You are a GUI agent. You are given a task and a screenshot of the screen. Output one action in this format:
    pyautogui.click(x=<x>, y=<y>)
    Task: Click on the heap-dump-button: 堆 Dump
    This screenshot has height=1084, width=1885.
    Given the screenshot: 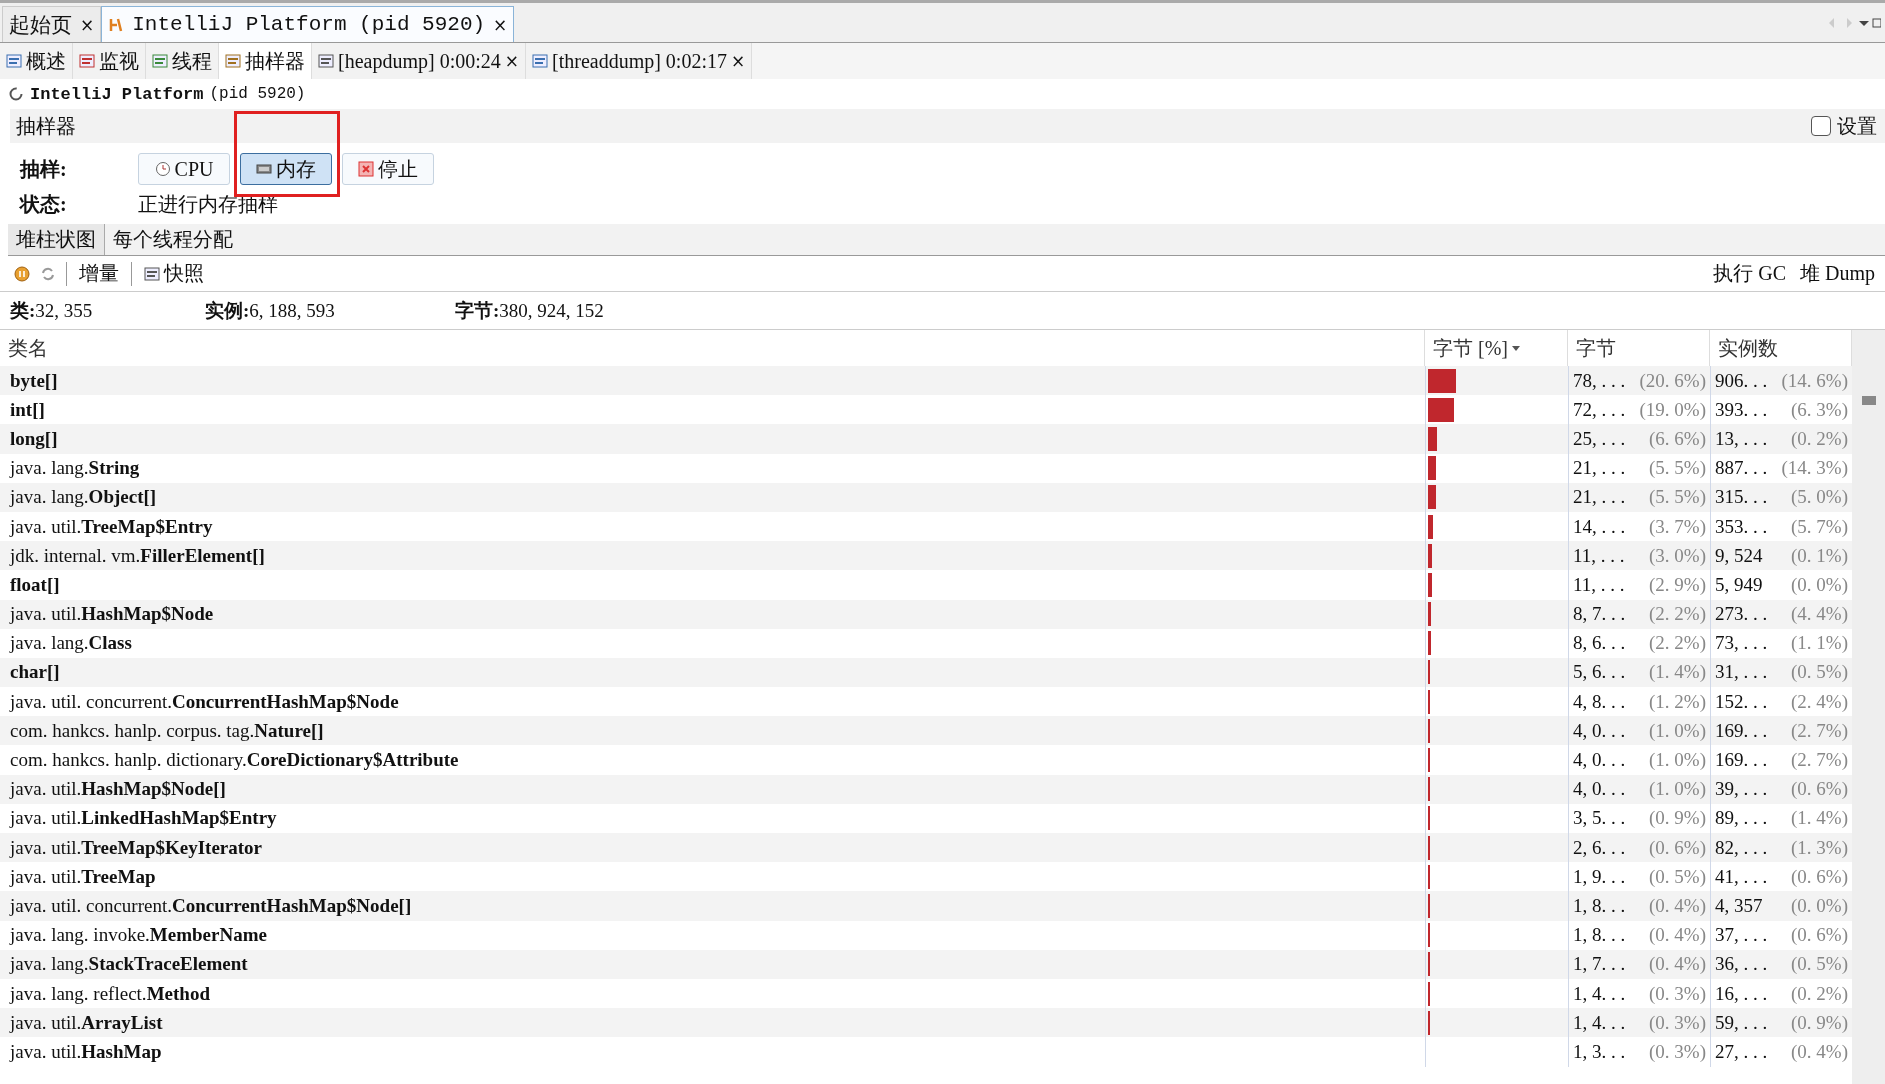 What is the action you would take?
    pyautogui.click(x=1837, y=273)
    